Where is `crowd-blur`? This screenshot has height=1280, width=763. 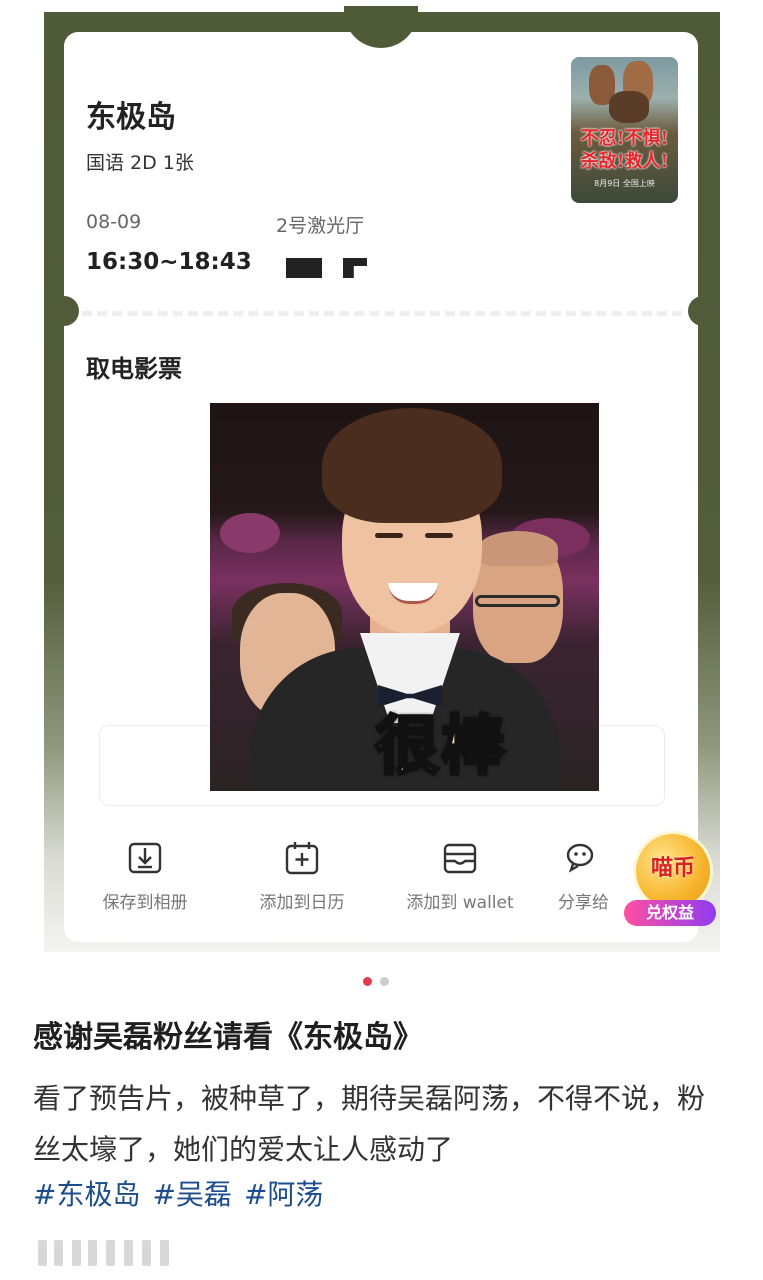 crowd-blur is located at coordinates (250, 533).